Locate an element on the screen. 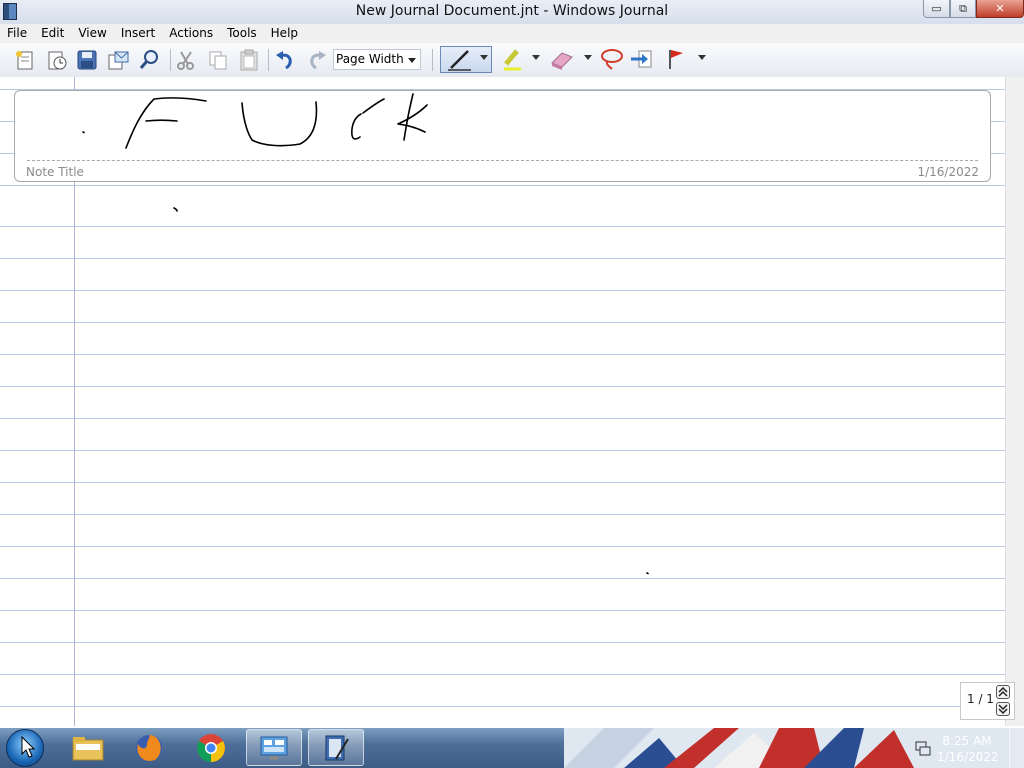 The width and height of the screenshot is (1024, 768). eraser-icon is located at coordinates (562, 59).